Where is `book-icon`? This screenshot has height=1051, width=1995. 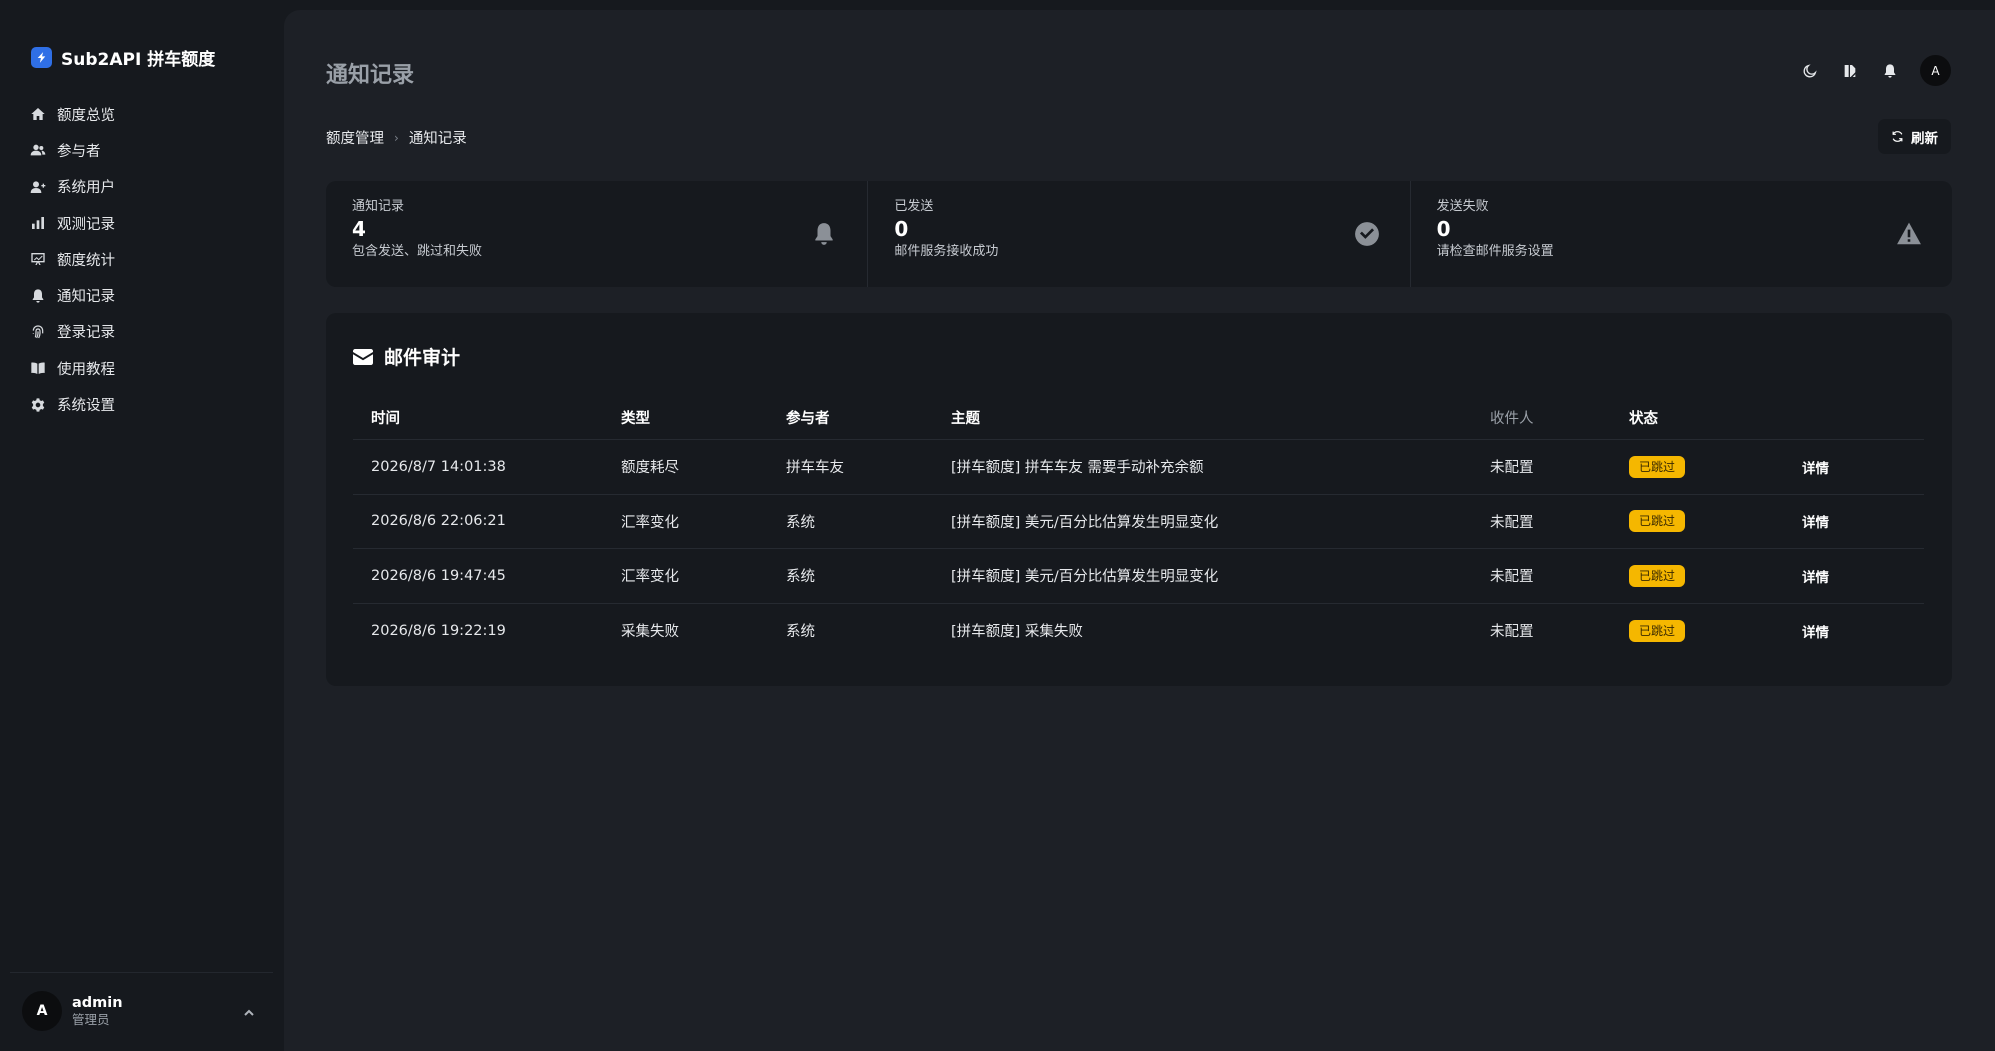 book-icon is located at coordinates (38, 368).